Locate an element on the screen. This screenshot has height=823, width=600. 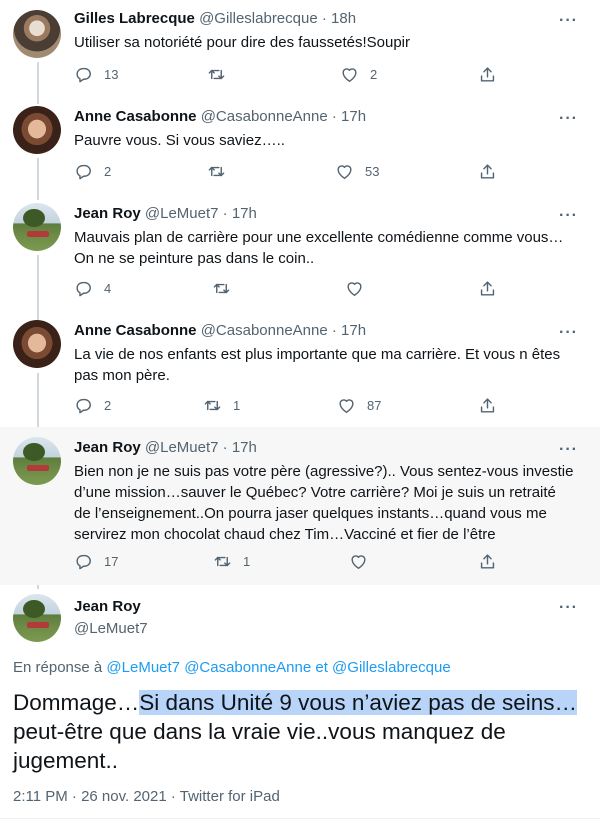
like-button: 2 is located at coordinates (358, 74).